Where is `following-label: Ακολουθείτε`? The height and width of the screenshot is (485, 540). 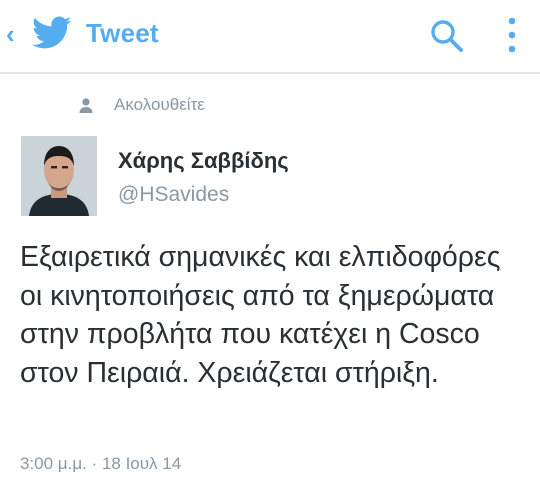
following-label: Ακολουθείτε is located at coordinates (159, 104).